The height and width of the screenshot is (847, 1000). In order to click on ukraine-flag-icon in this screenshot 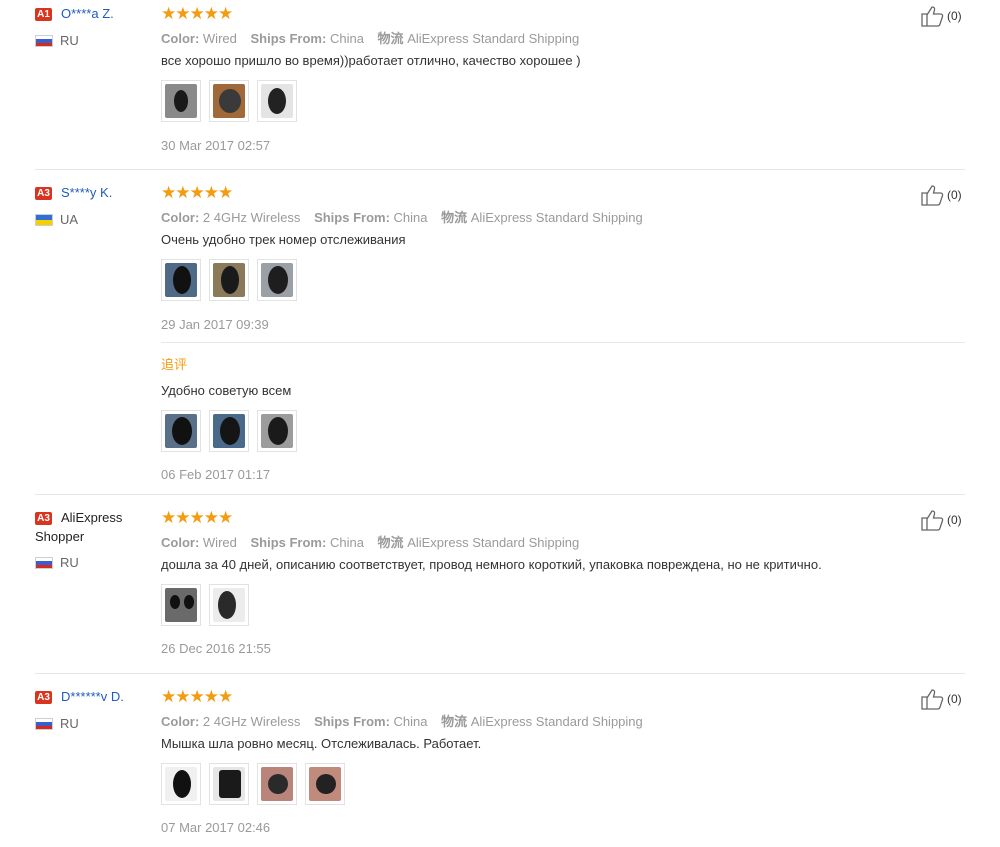, I will do `click(44, 220)`.